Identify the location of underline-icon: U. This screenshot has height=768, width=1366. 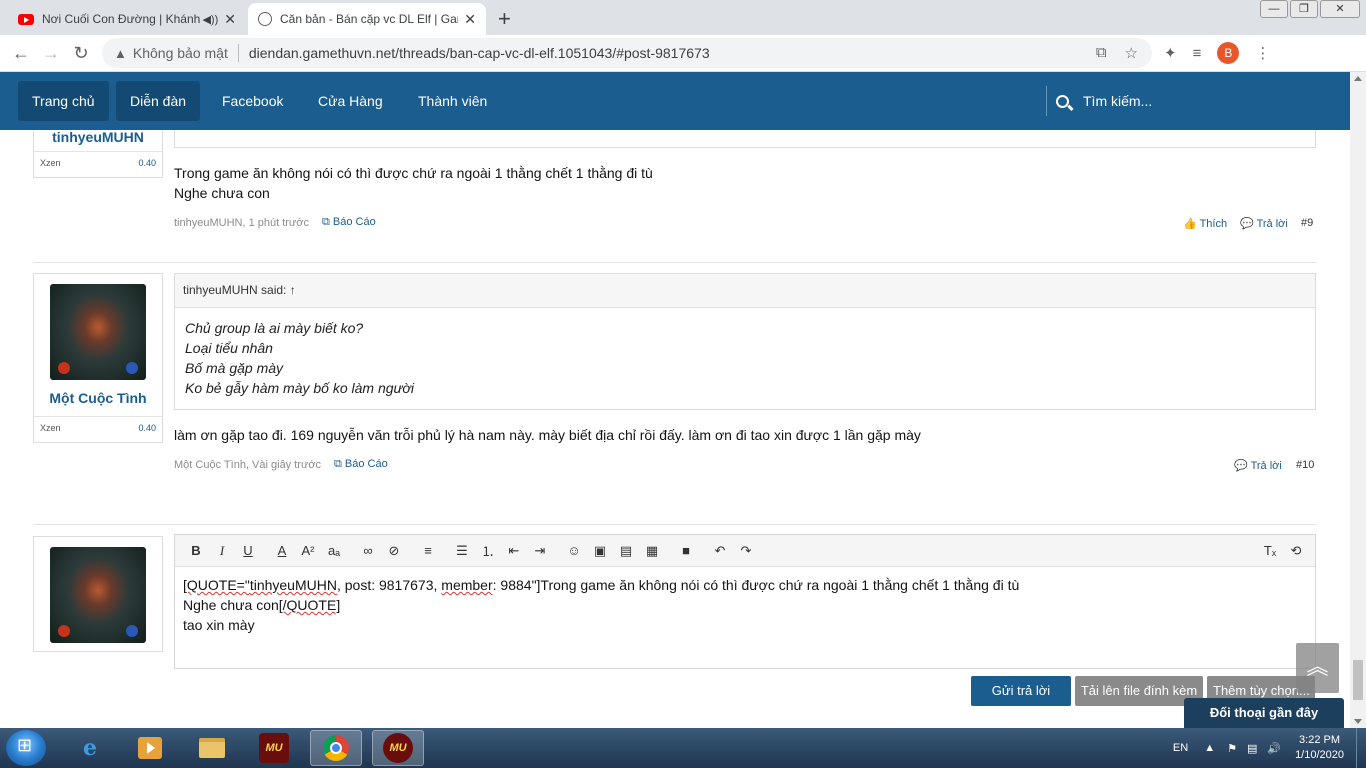
(248, 550).